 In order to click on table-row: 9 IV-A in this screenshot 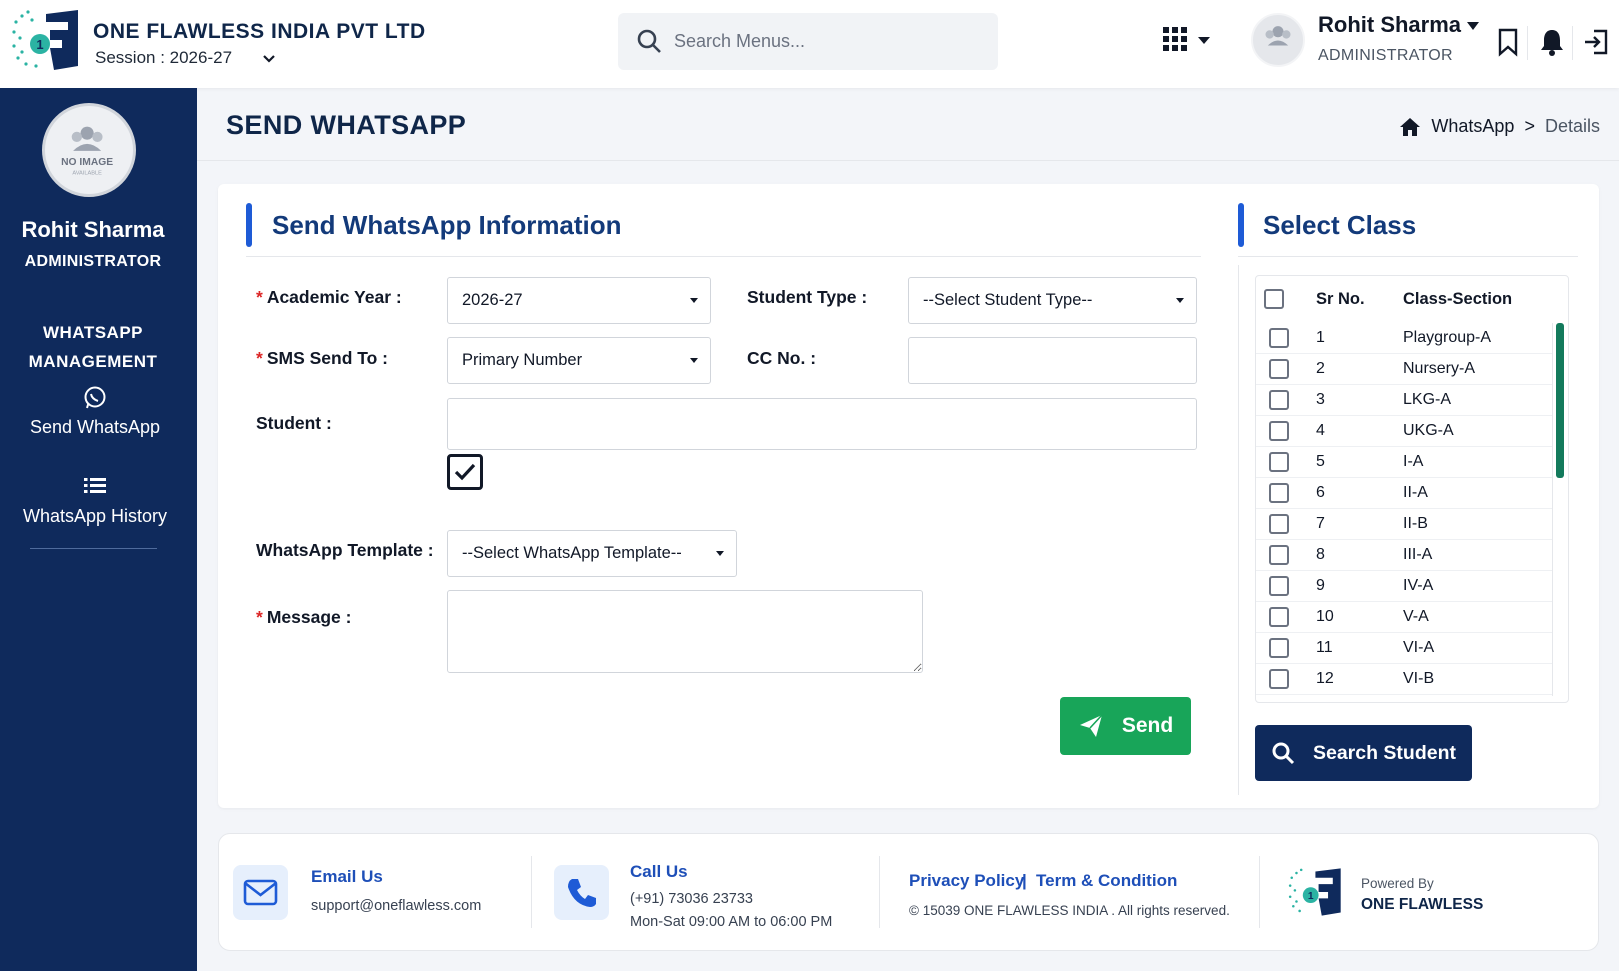, I will do `click(1404, 586)`.